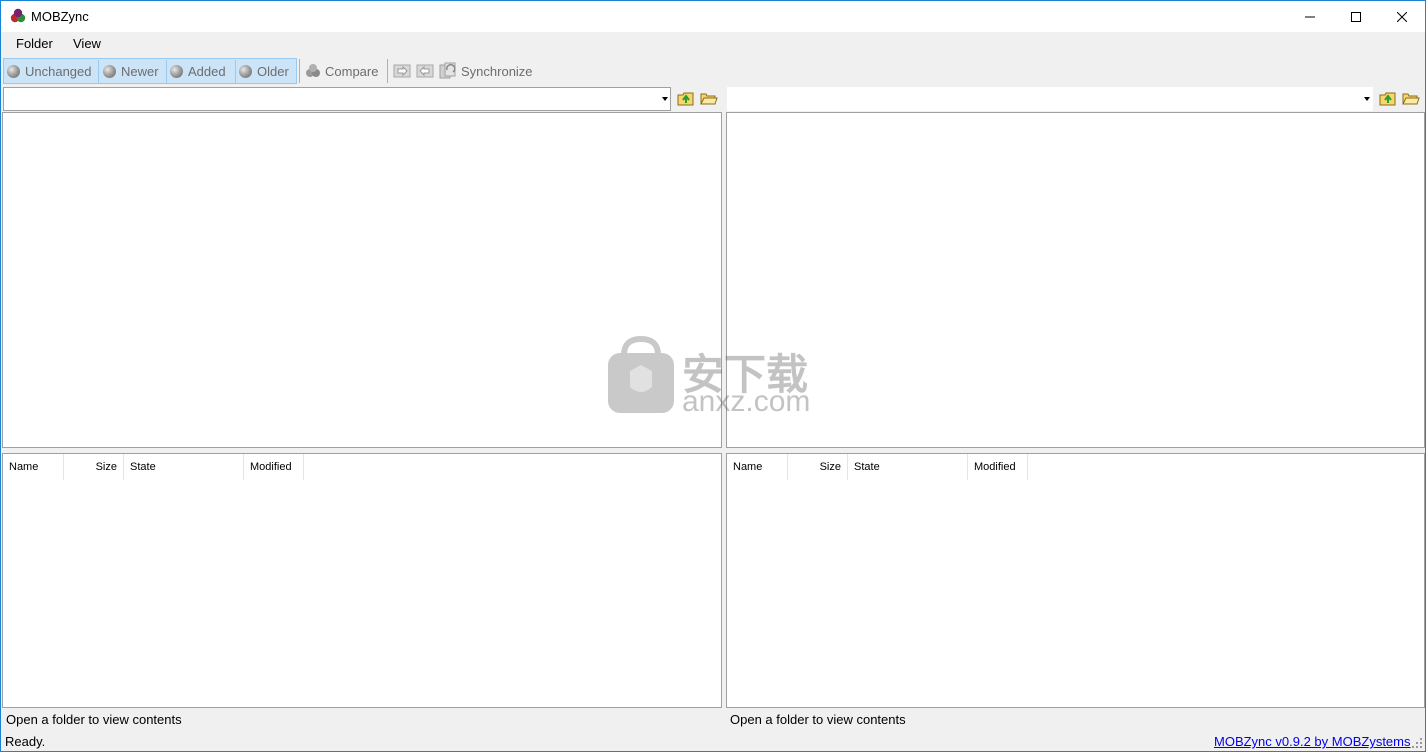 The width and height of the screenshot is (1426, 752). I want to click on maximize-icon, so click(1356, 16).